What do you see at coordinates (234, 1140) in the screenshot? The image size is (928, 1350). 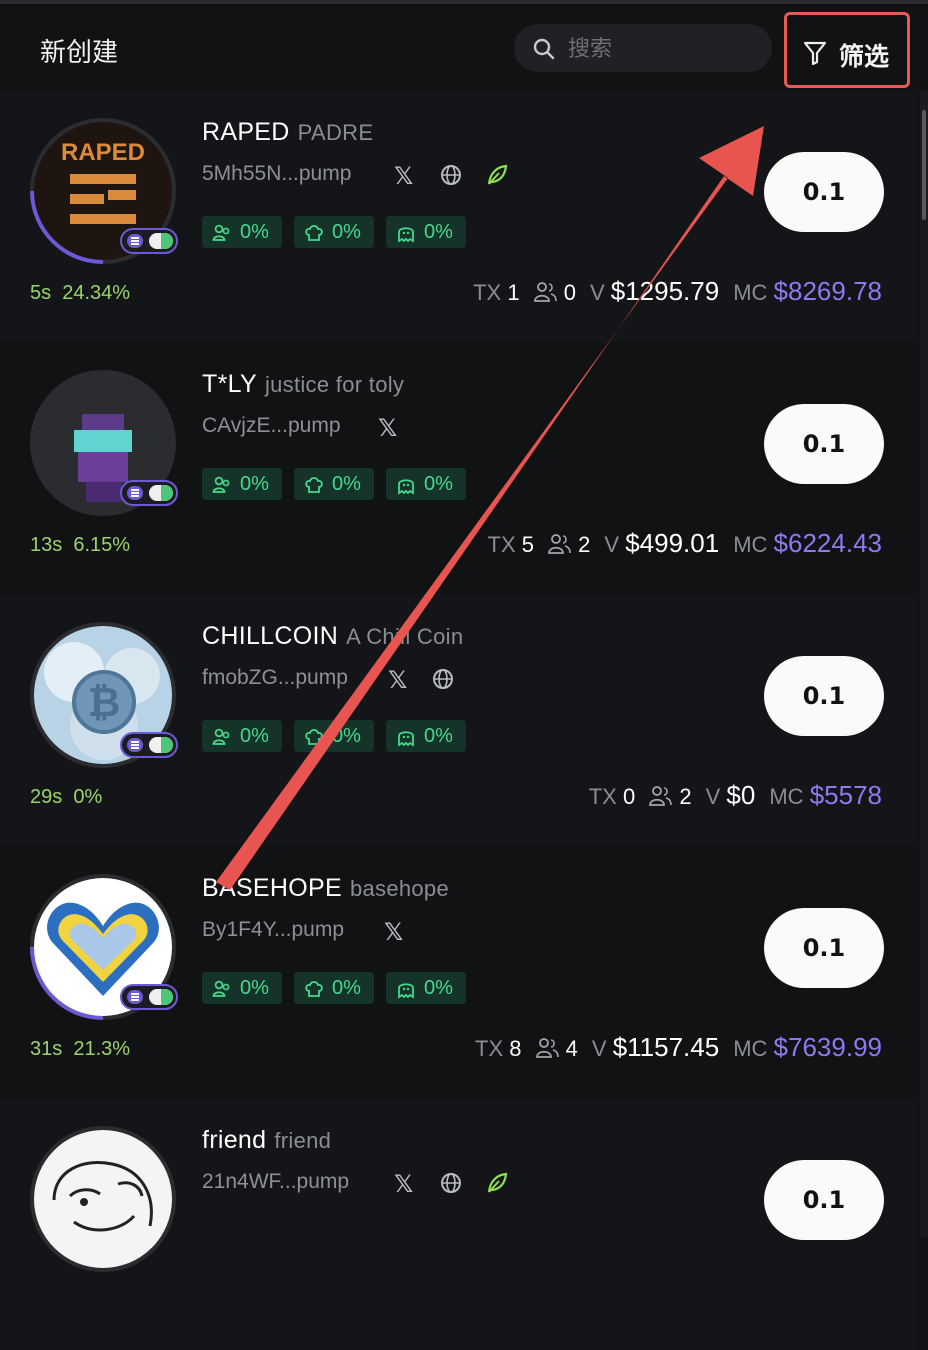 I see `token-symbol: friend` at bounding box center [234, 1140].